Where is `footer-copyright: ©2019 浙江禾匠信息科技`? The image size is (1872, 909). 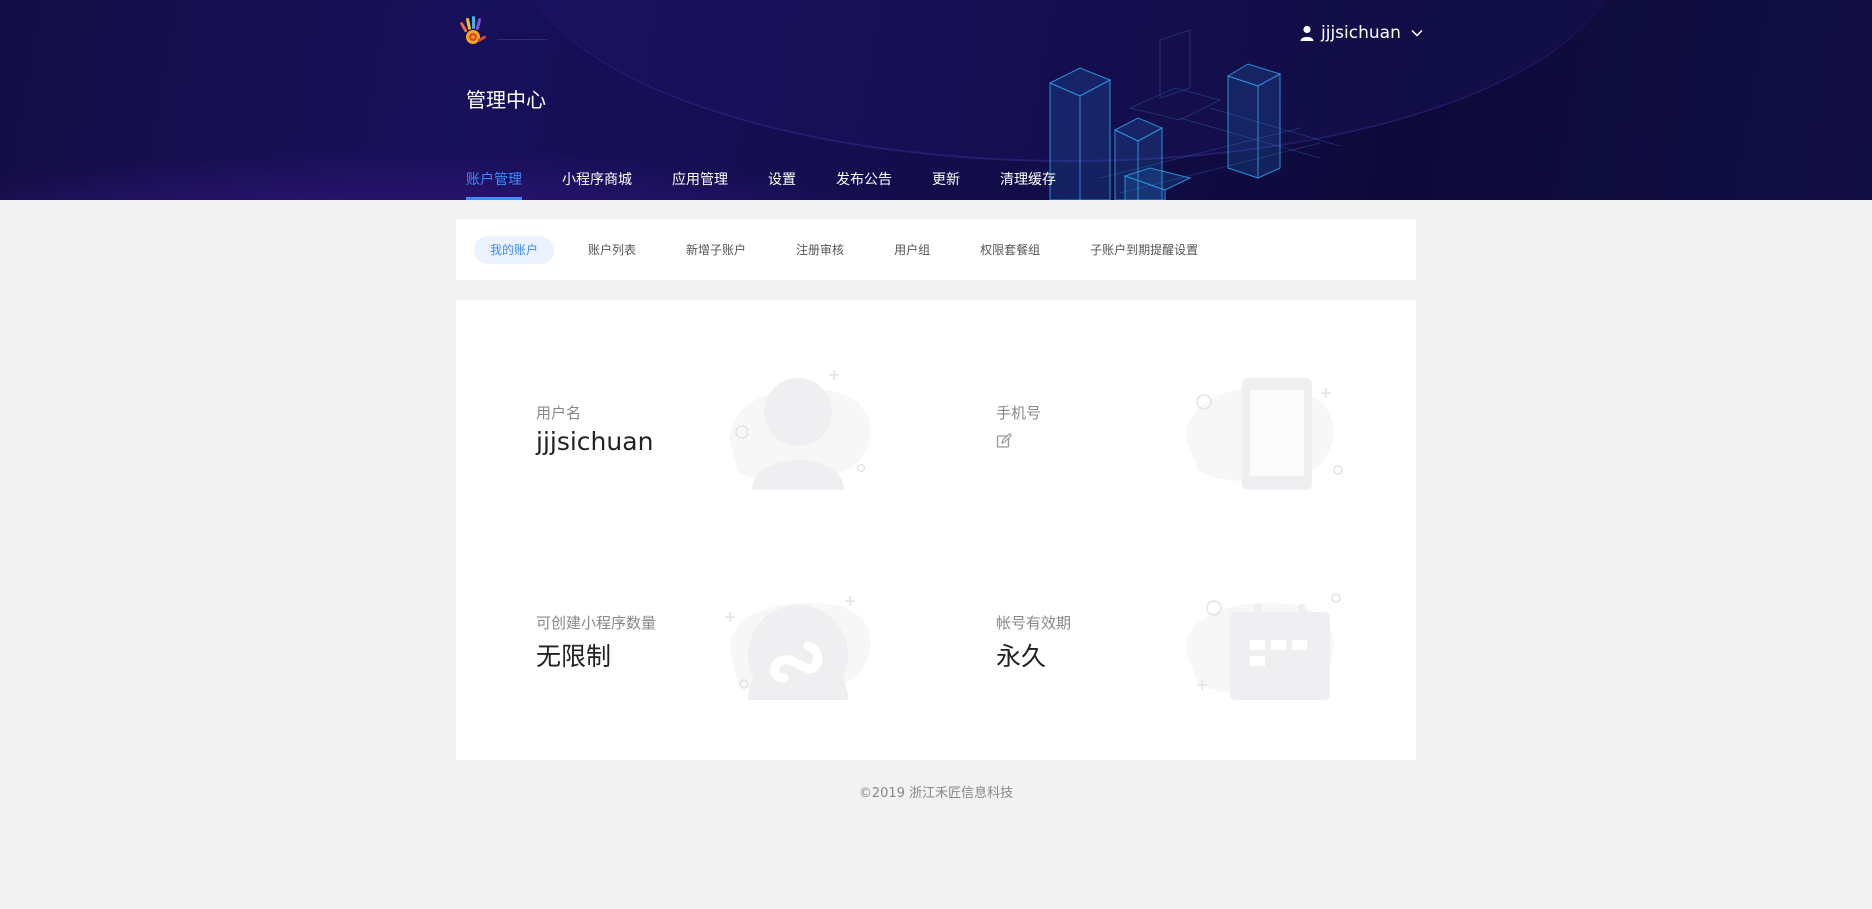 footer-copyright: ©2019 浙江禾匠信息科技 is located at coordinates (936, 793).